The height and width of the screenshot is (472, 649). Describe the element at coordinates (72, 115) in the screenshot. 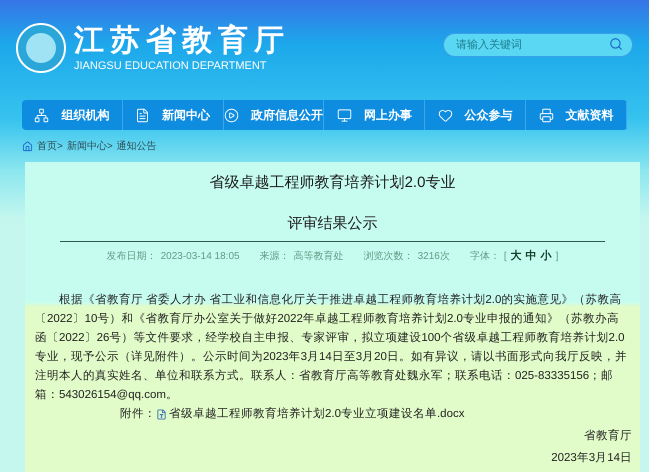

I see `nav-item: 组织机构` at that location.